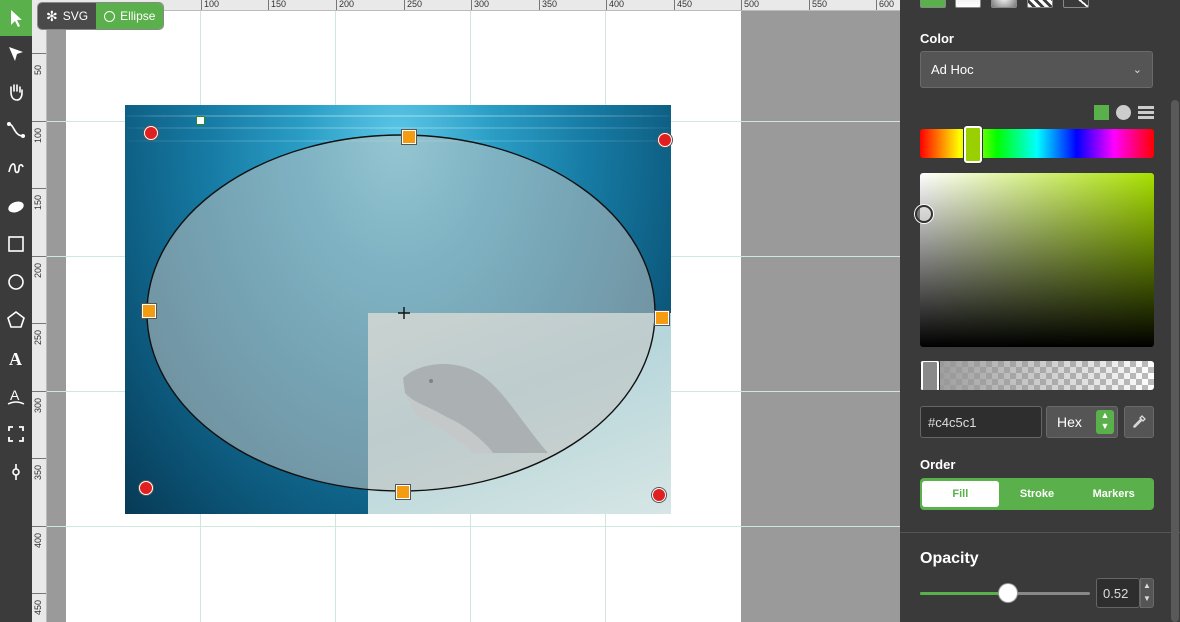  I want to click on line-icon, so click(16, 130).